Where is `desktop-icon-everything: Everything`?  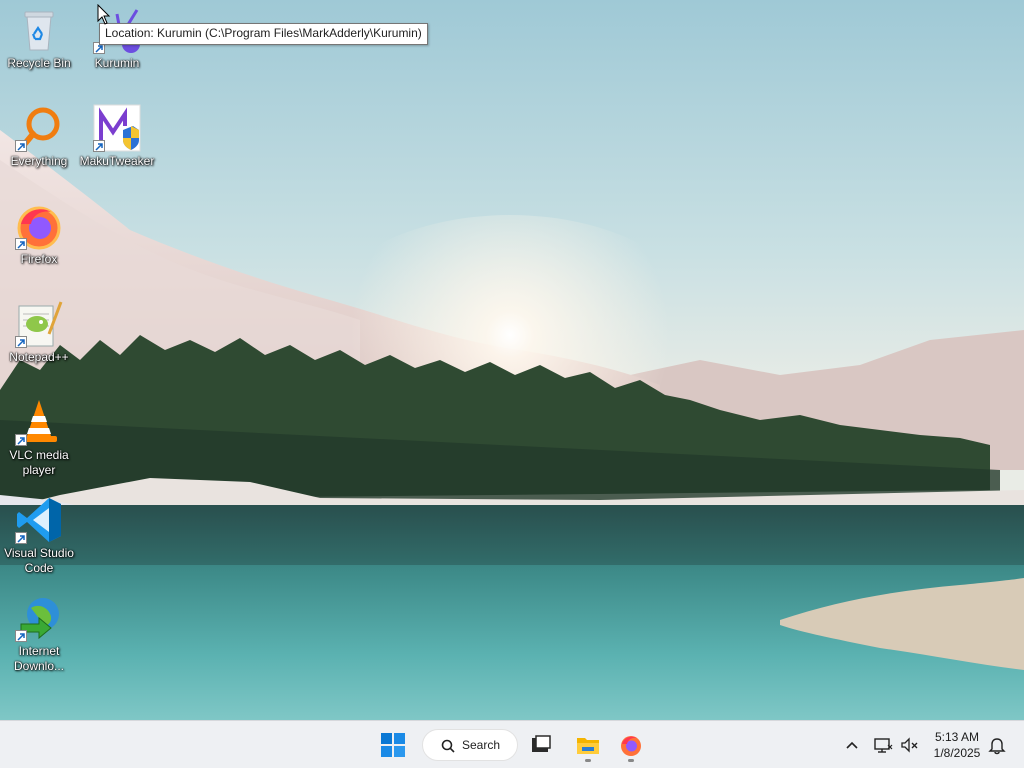
desktop-icon-everything: Everything is located at coordinates (39, 136).